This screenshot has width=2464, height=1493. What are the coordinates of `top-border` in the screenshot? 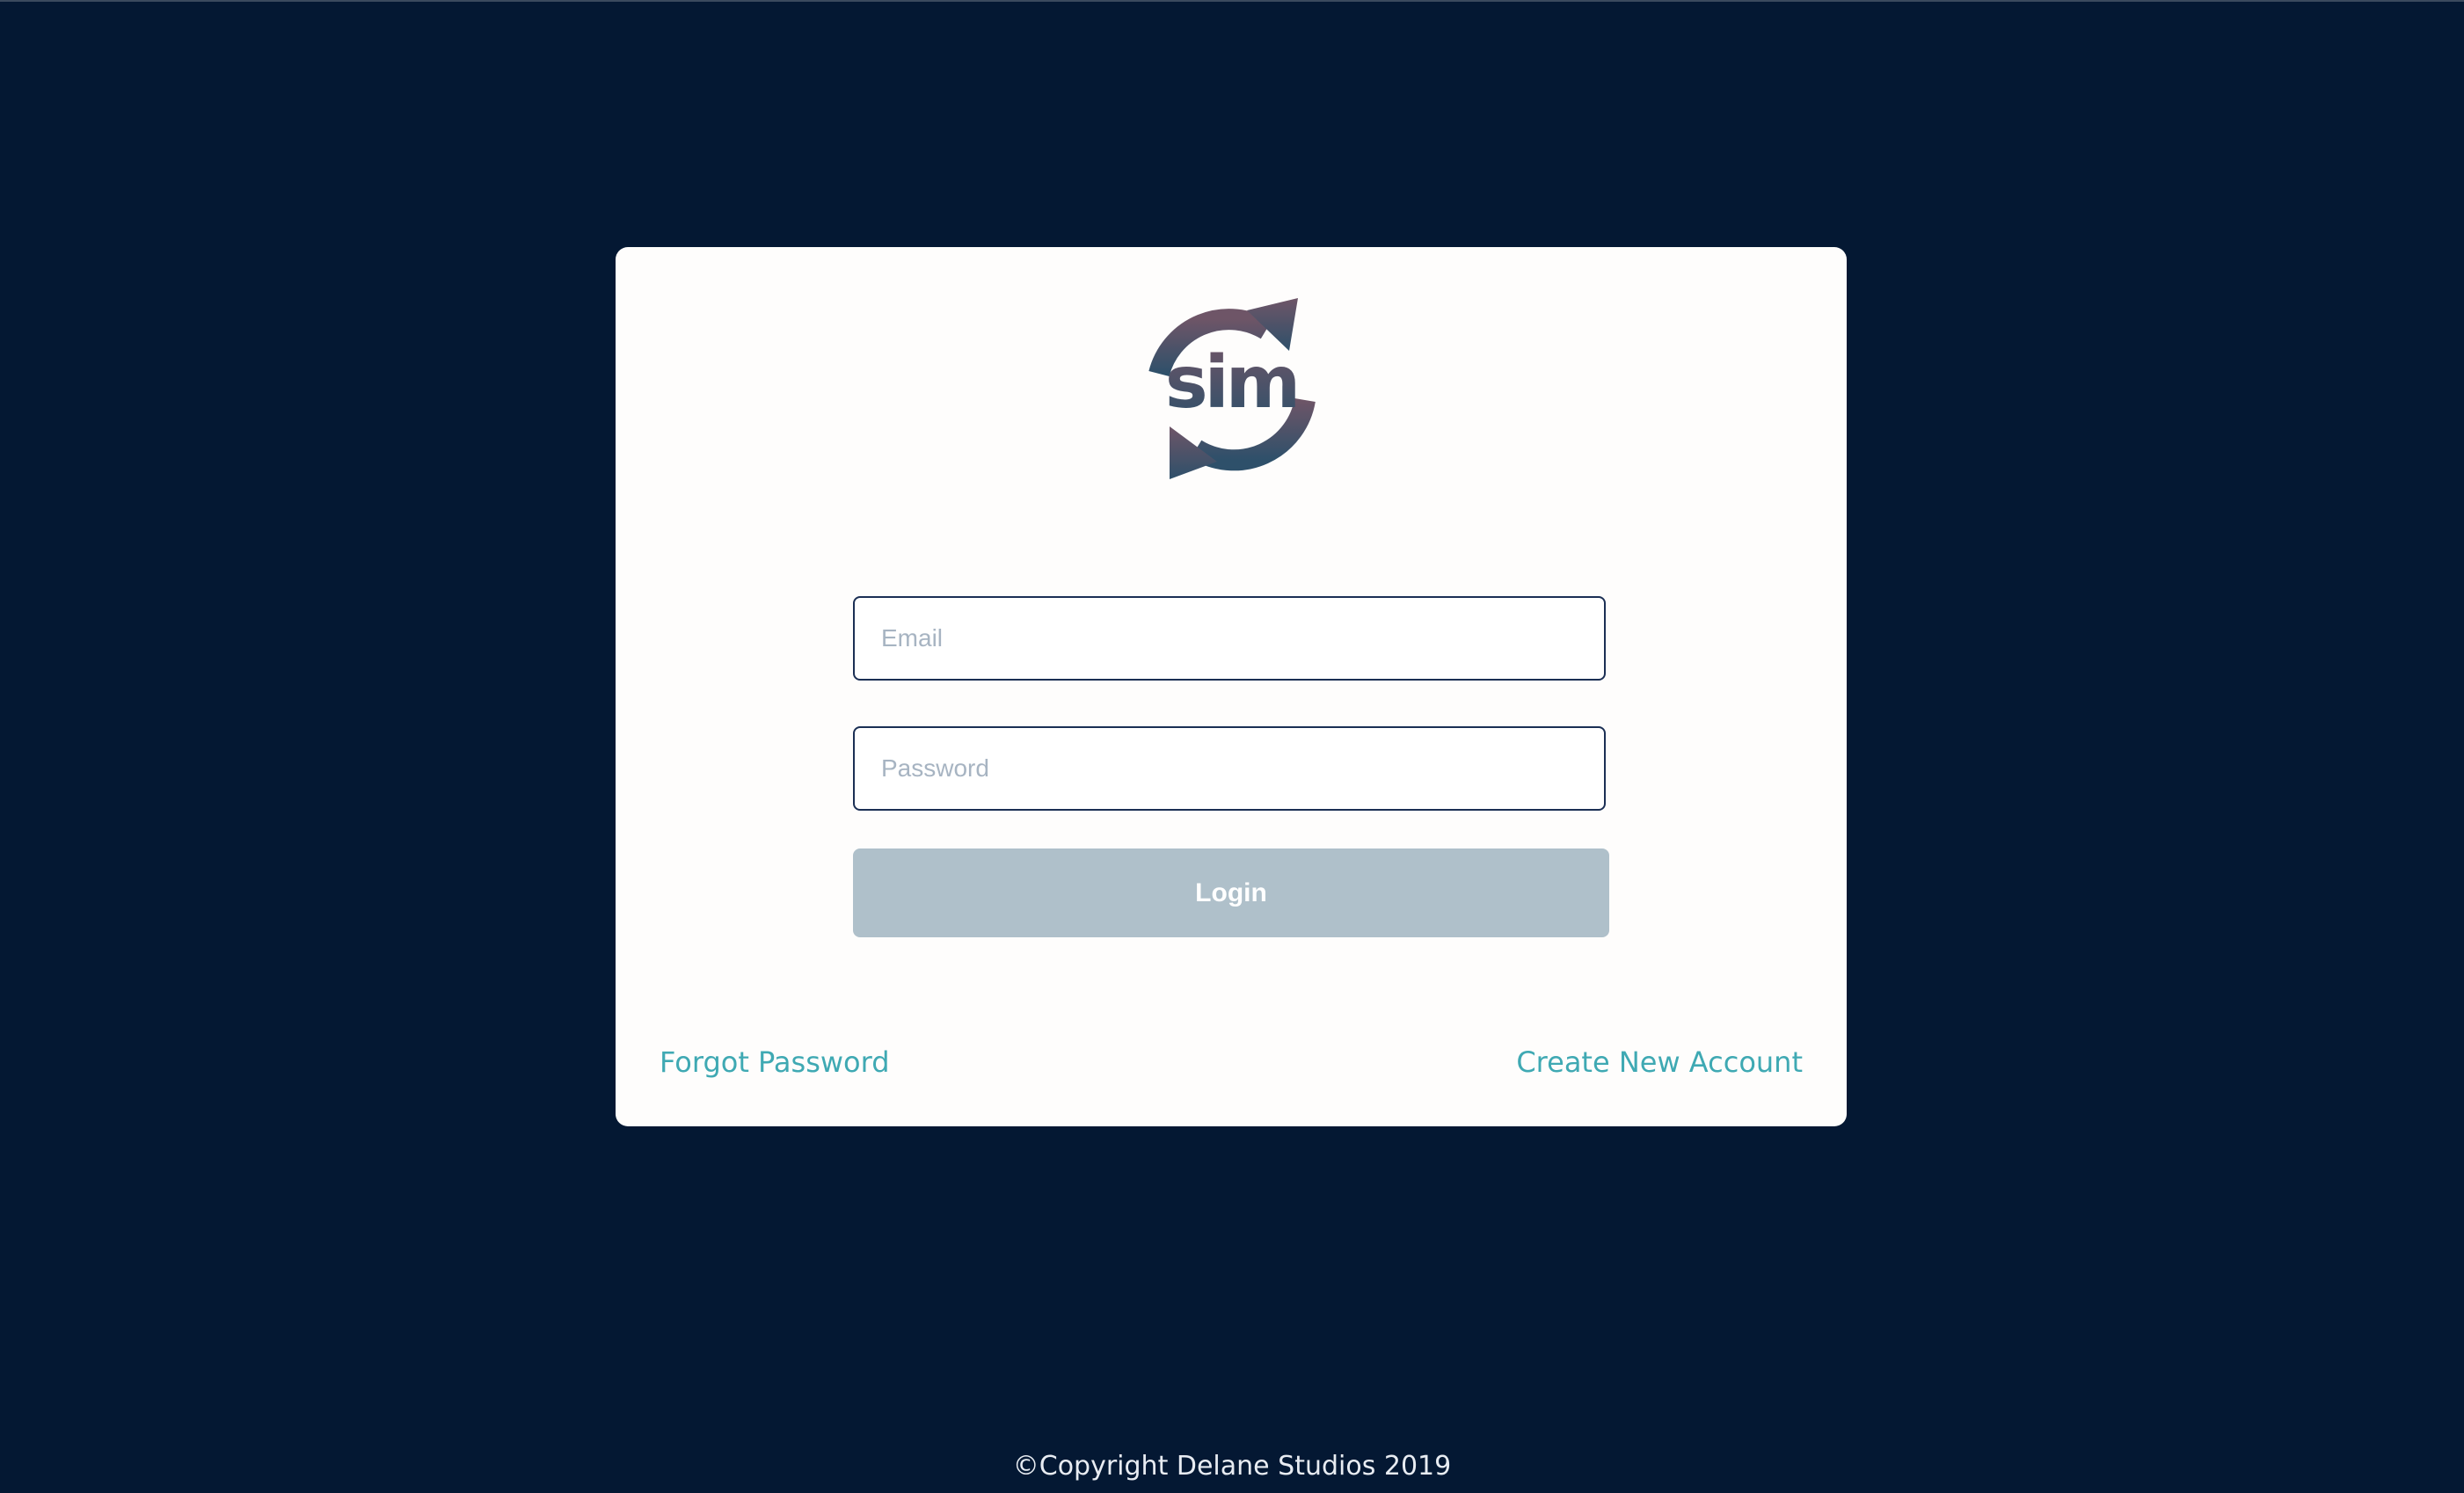 It's located at (1232, 1).